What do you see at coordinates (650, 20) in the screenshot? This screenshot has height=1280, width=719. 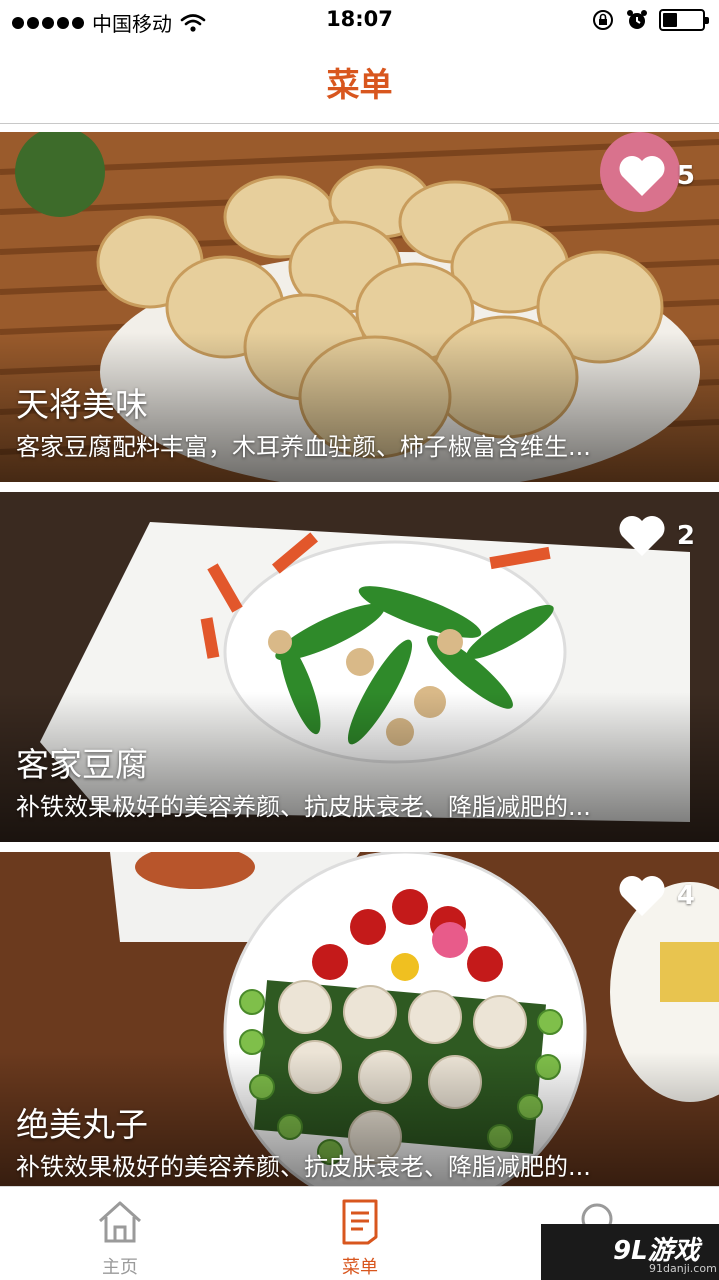 I see `status-right` at bounding box center [650, 20].